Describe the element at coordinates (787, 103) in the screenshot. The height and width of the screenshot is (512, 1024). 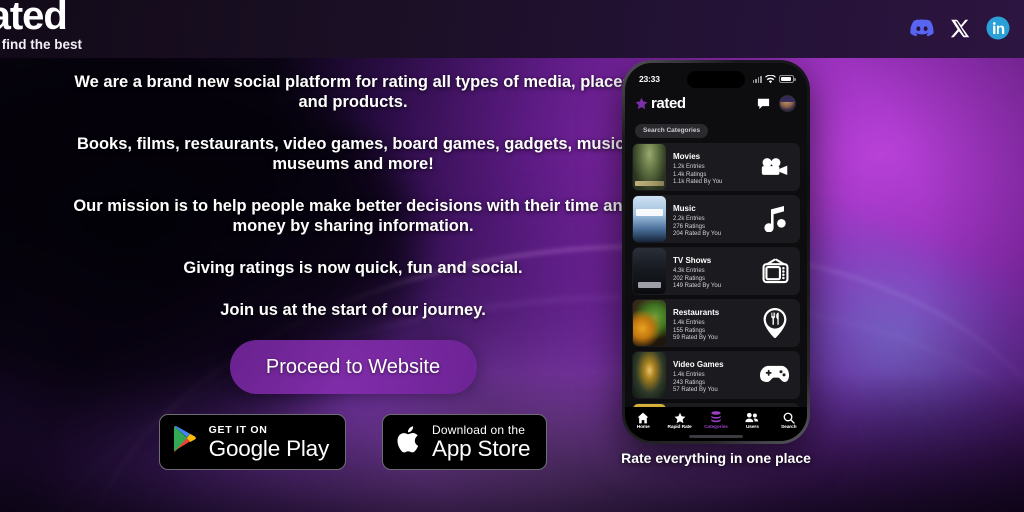
I see `user-avatar` at that location.